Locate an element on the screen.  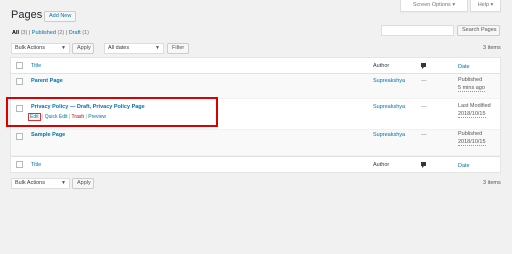
filter-button: Filter is located at coordinates (178, 48).